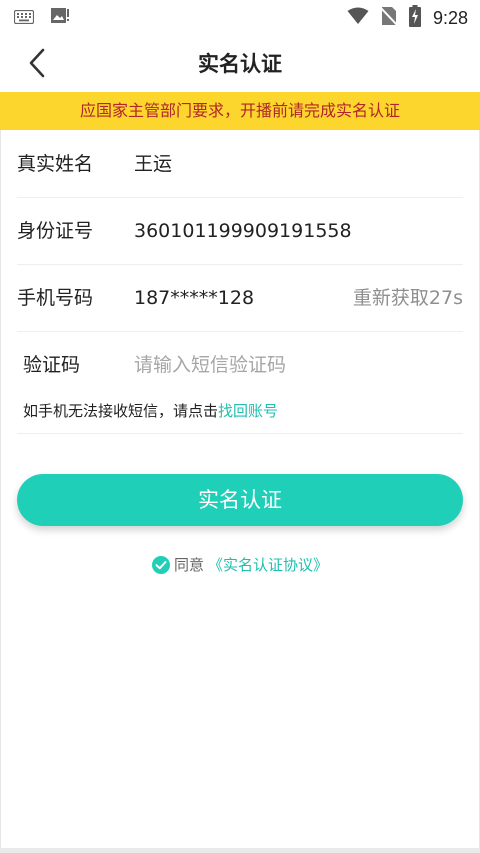  What do you see at coordinates (240, 500) in the screenshot?
I see `verify-submit-button: 实名认证` at bounding box center [240, 500].